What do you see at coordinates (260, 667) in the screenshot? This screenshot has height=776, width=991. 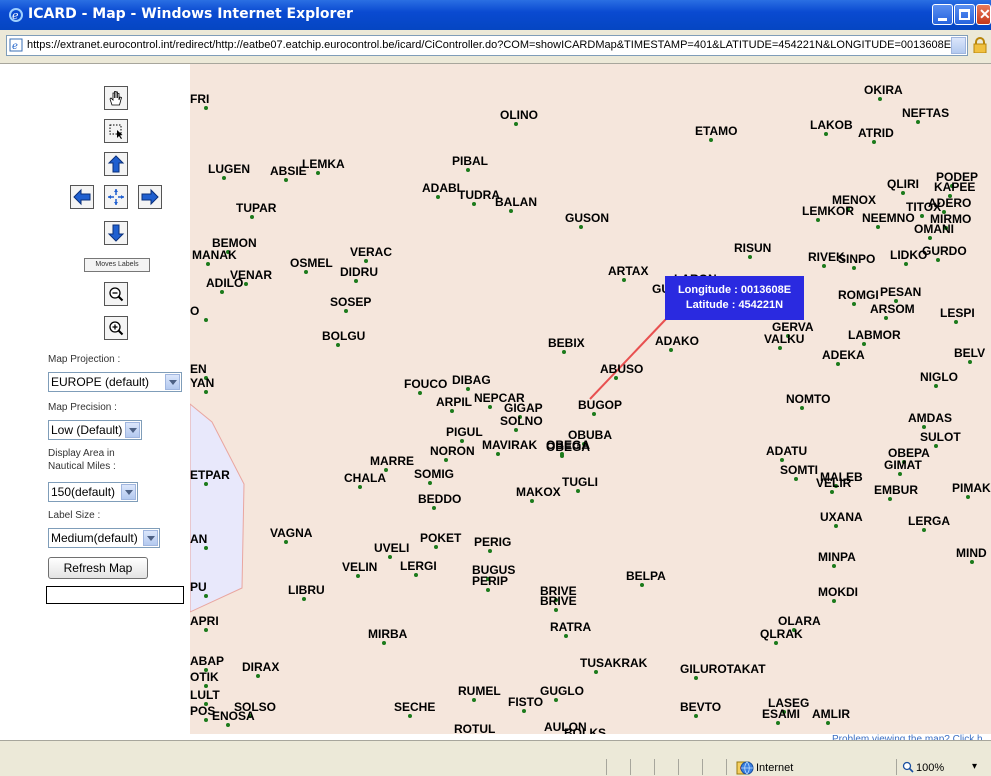 I see `waypoint-label: DIRAX` at bounding box center [260, 667].